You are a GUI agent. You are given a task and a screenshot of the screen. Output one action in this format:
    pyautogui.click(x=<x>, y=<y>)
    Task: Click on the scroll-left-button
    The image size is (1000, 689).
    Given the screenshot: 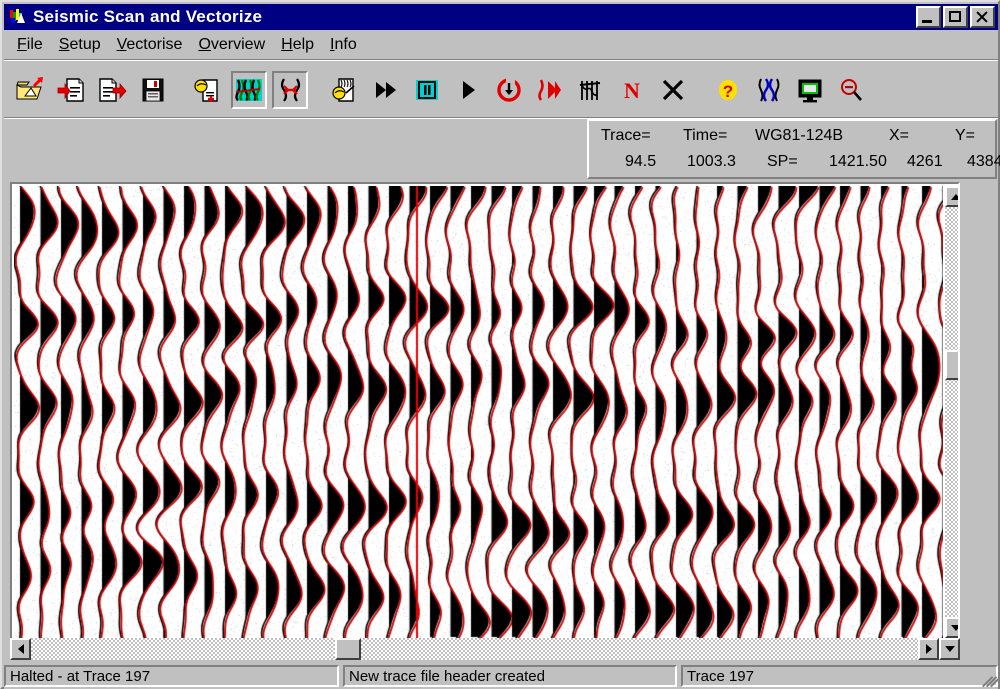 What is the action you would take?
    pyautogui.click(x=20, y=649)
    